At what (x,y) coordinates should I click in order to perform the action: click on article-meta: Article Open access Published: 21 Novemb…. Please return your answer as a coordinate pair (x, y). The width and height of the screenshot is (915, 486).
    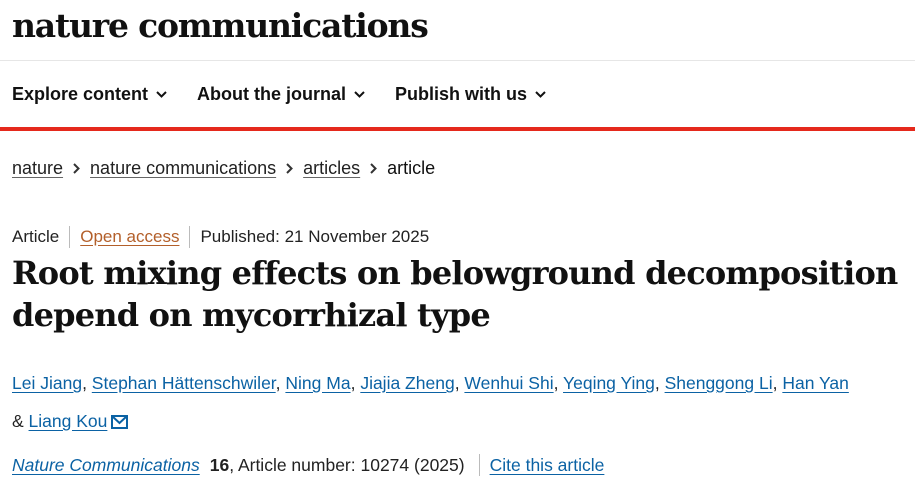
    Looking at the image, I should click on (220, 237).